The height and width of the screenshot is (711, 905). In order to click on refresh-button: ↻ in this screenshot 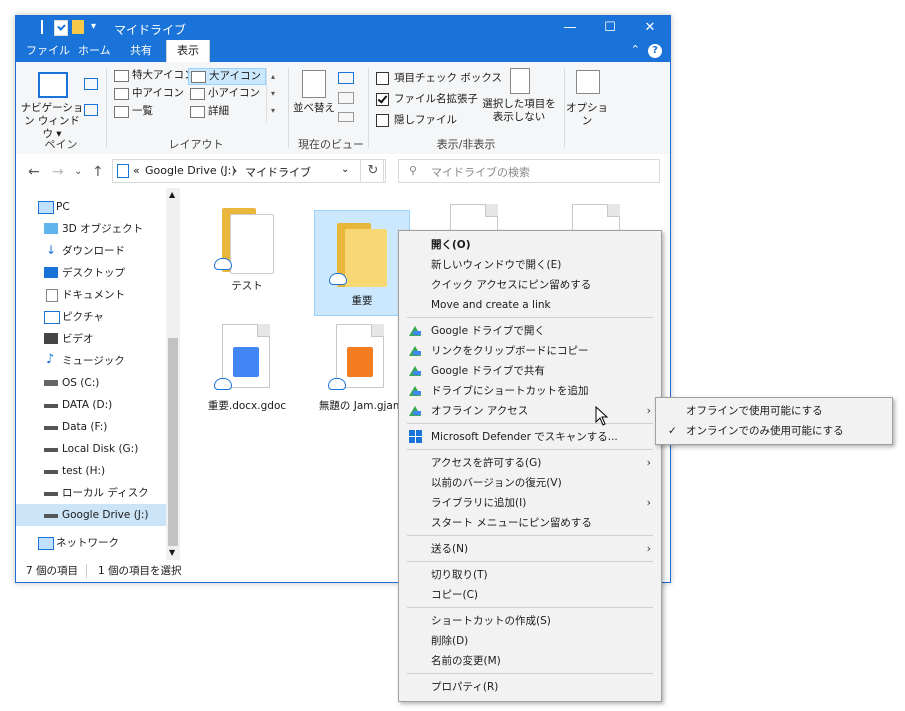, I will do `click(373, 171)`.